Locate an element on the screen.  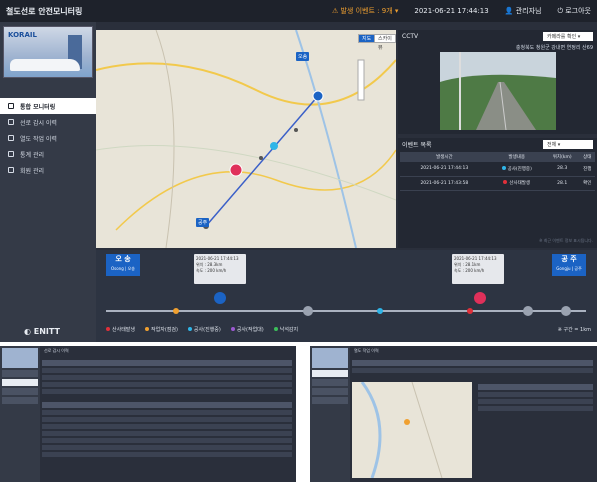
datetime: 2021-06-21 17:44:13 is located at coordinates (451, 11).